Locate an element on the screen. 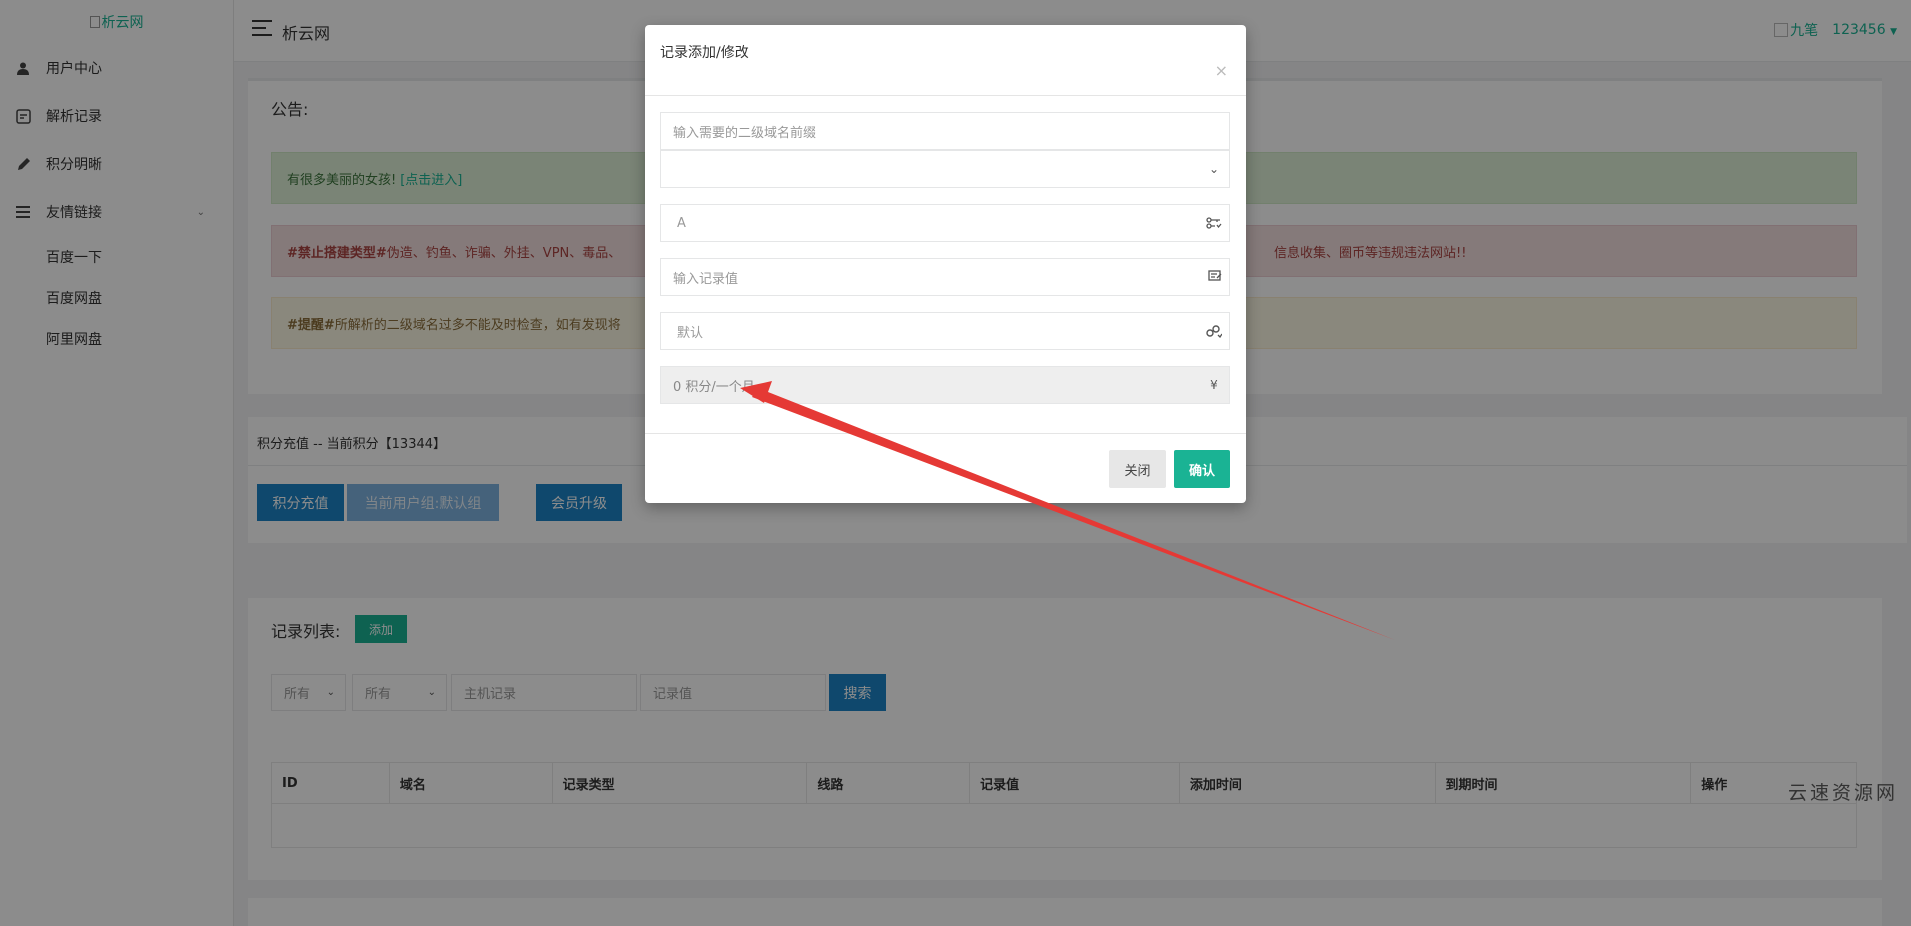 This screenshot has width=1911, height=926. route-icon is located at coordinates (1214, 331).